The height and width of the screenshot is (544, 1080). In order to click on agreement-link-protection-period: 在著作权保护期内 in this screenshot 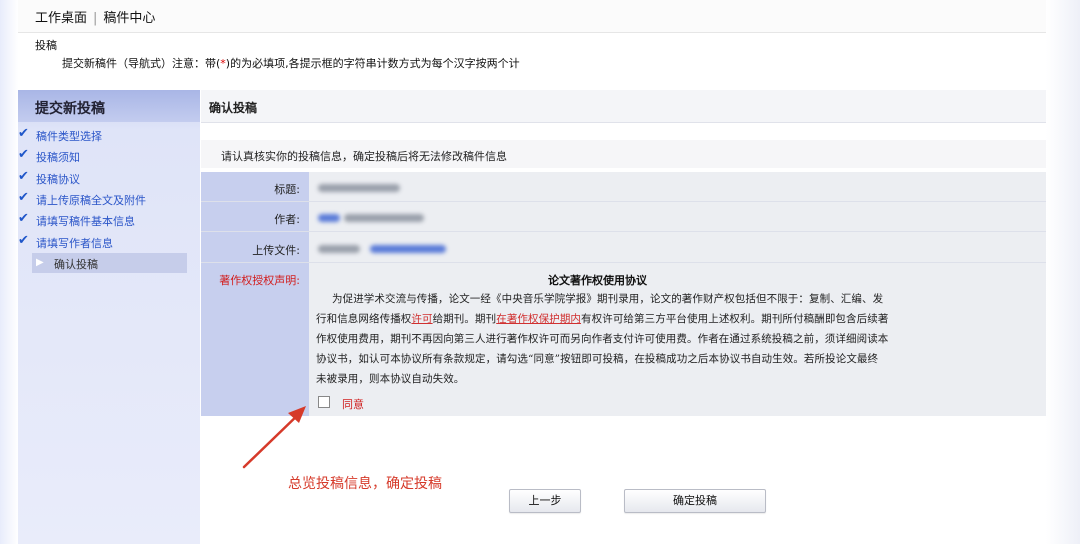, I will do `click(538, 319)`.